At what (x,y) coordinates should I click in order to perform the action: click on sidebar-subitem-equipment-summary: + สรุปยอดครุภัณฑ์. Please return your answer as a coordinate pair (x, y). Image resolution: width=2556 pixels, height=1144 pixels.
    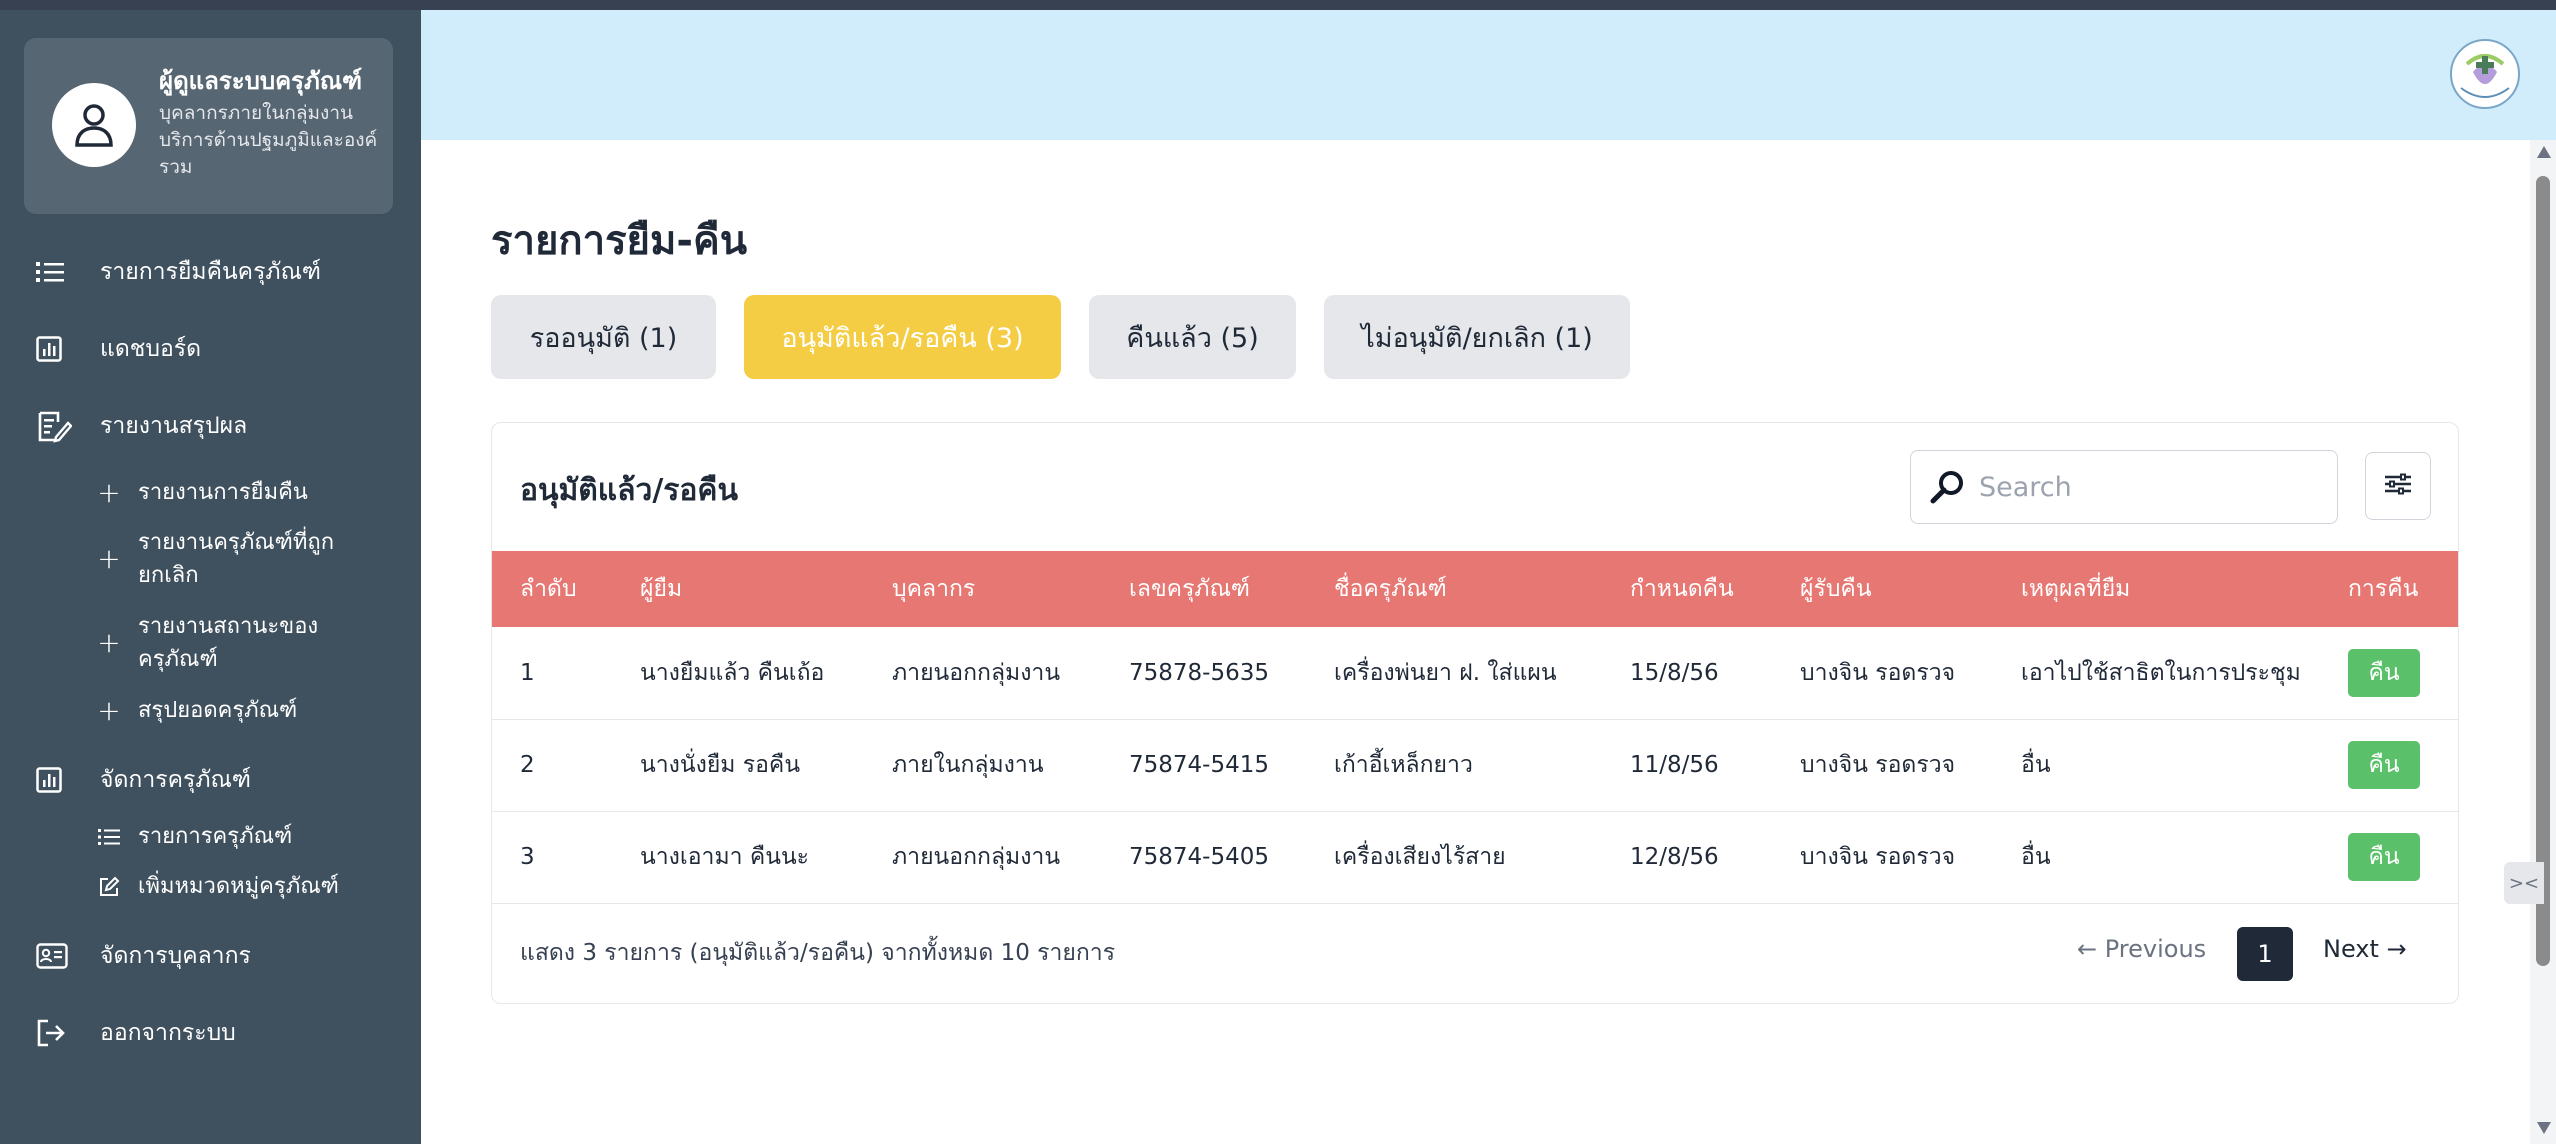
    Looking at the image, I should click on (195, 710).